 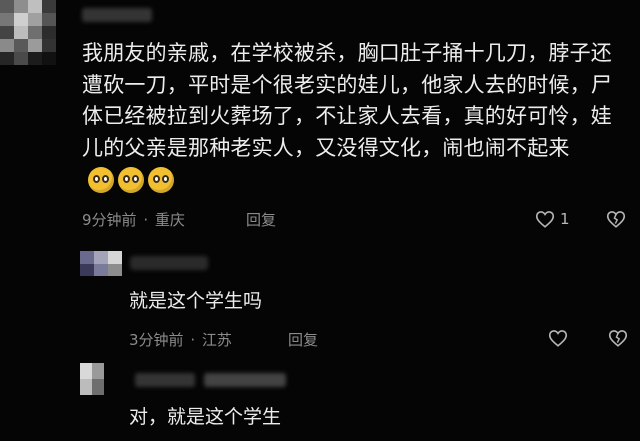 I want to click on reply-location: 江苏, so click(x=216, y=340).